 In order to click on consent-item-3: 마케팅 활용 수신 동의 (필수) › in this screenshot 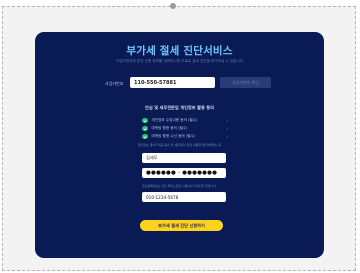, I will do `click(185, 136)`.